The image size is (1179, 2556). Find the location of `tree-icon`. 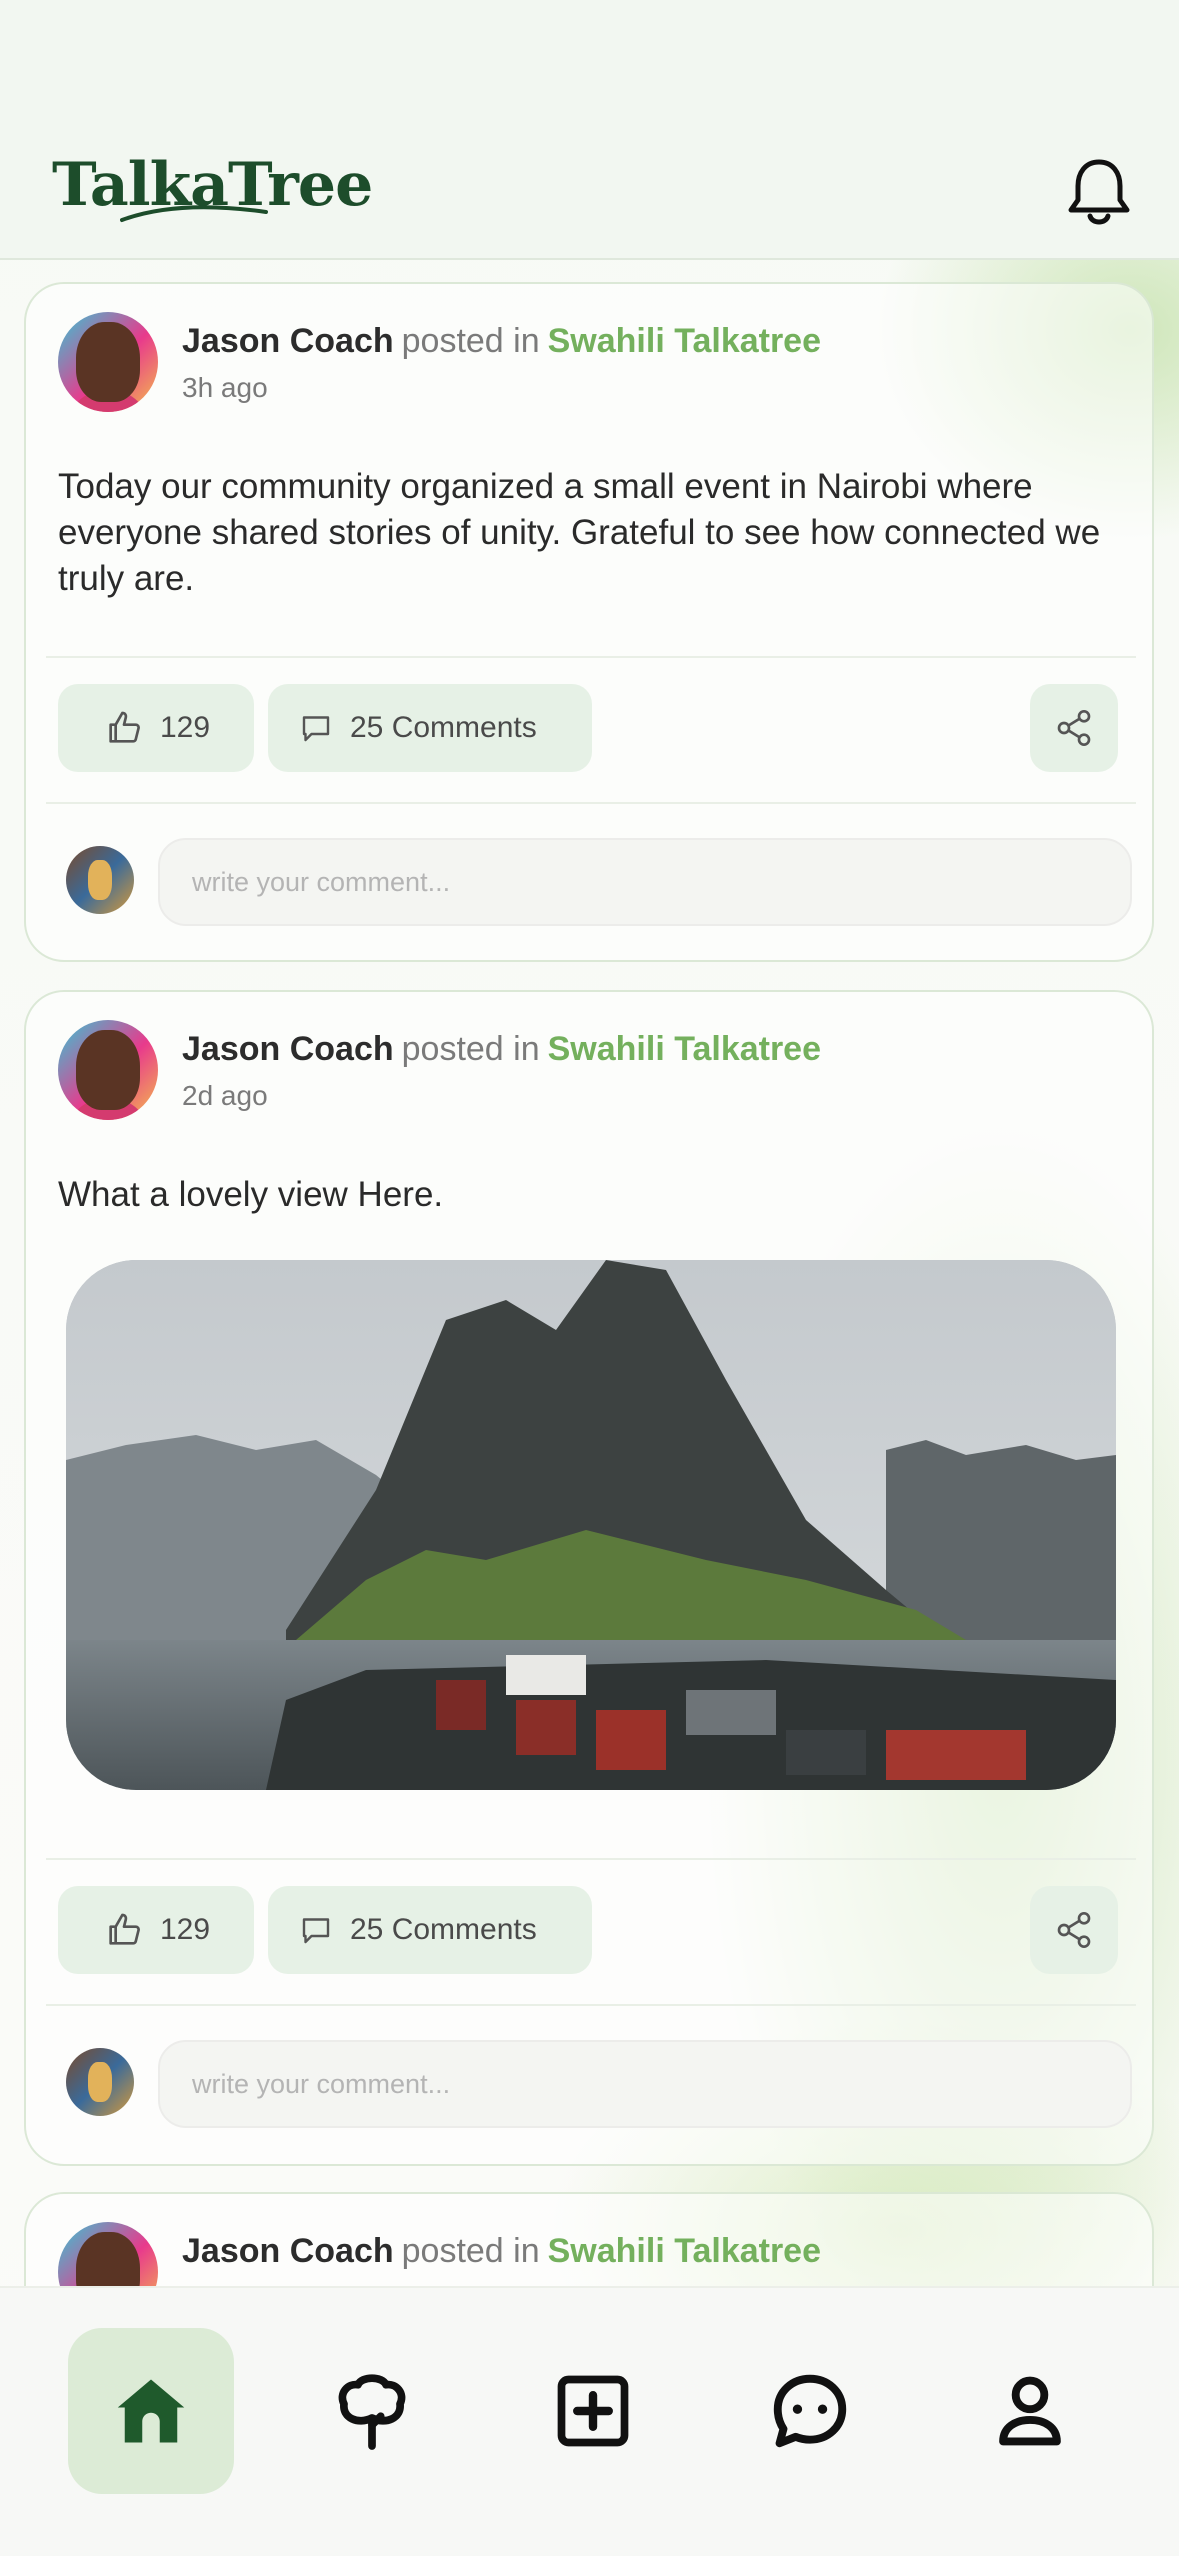

tree-icon is located at coordinates (372, 2412).